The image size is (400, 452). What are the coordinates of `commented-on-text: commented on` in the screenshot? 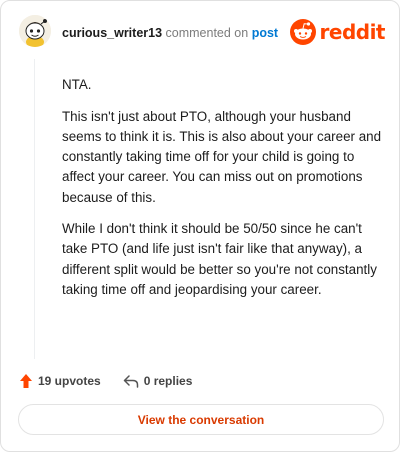 It's located at (207, 33).